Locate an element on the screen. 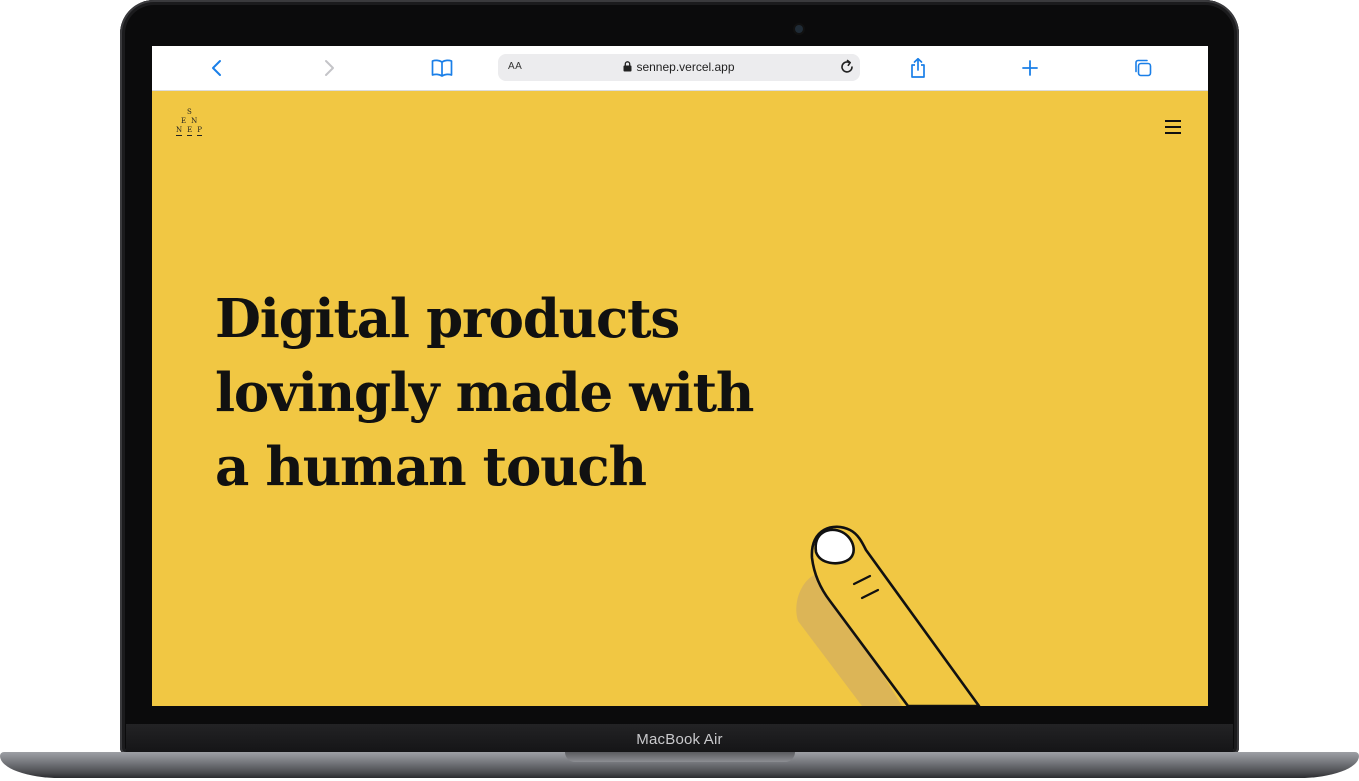 The width and height of the screenshot is (1359, 781). forward-button is located at coordinates (329, 68).